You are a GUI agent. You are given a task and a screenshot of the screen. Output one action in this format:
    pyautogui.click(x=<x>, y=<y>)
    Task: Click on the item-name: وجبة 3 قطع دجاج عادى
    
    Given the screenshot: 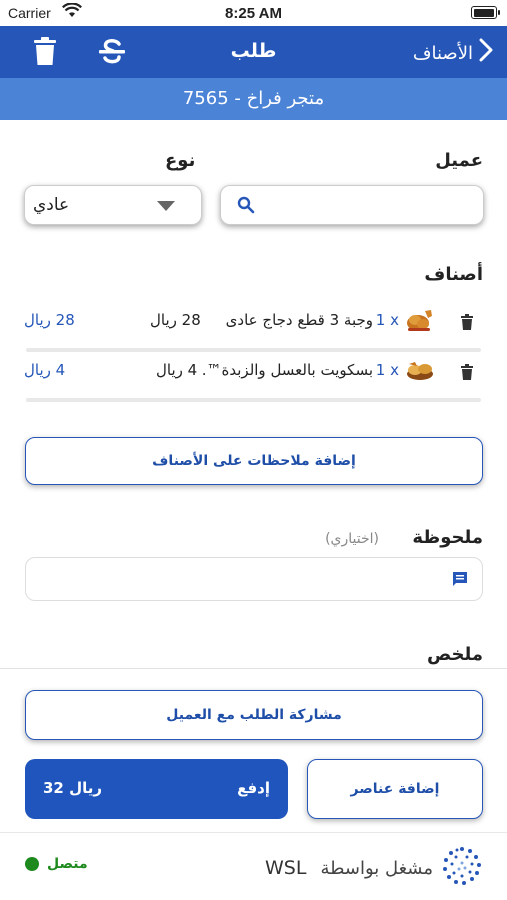 What is the action you would take?
    pyautogui.click(x=299, y=320)
    